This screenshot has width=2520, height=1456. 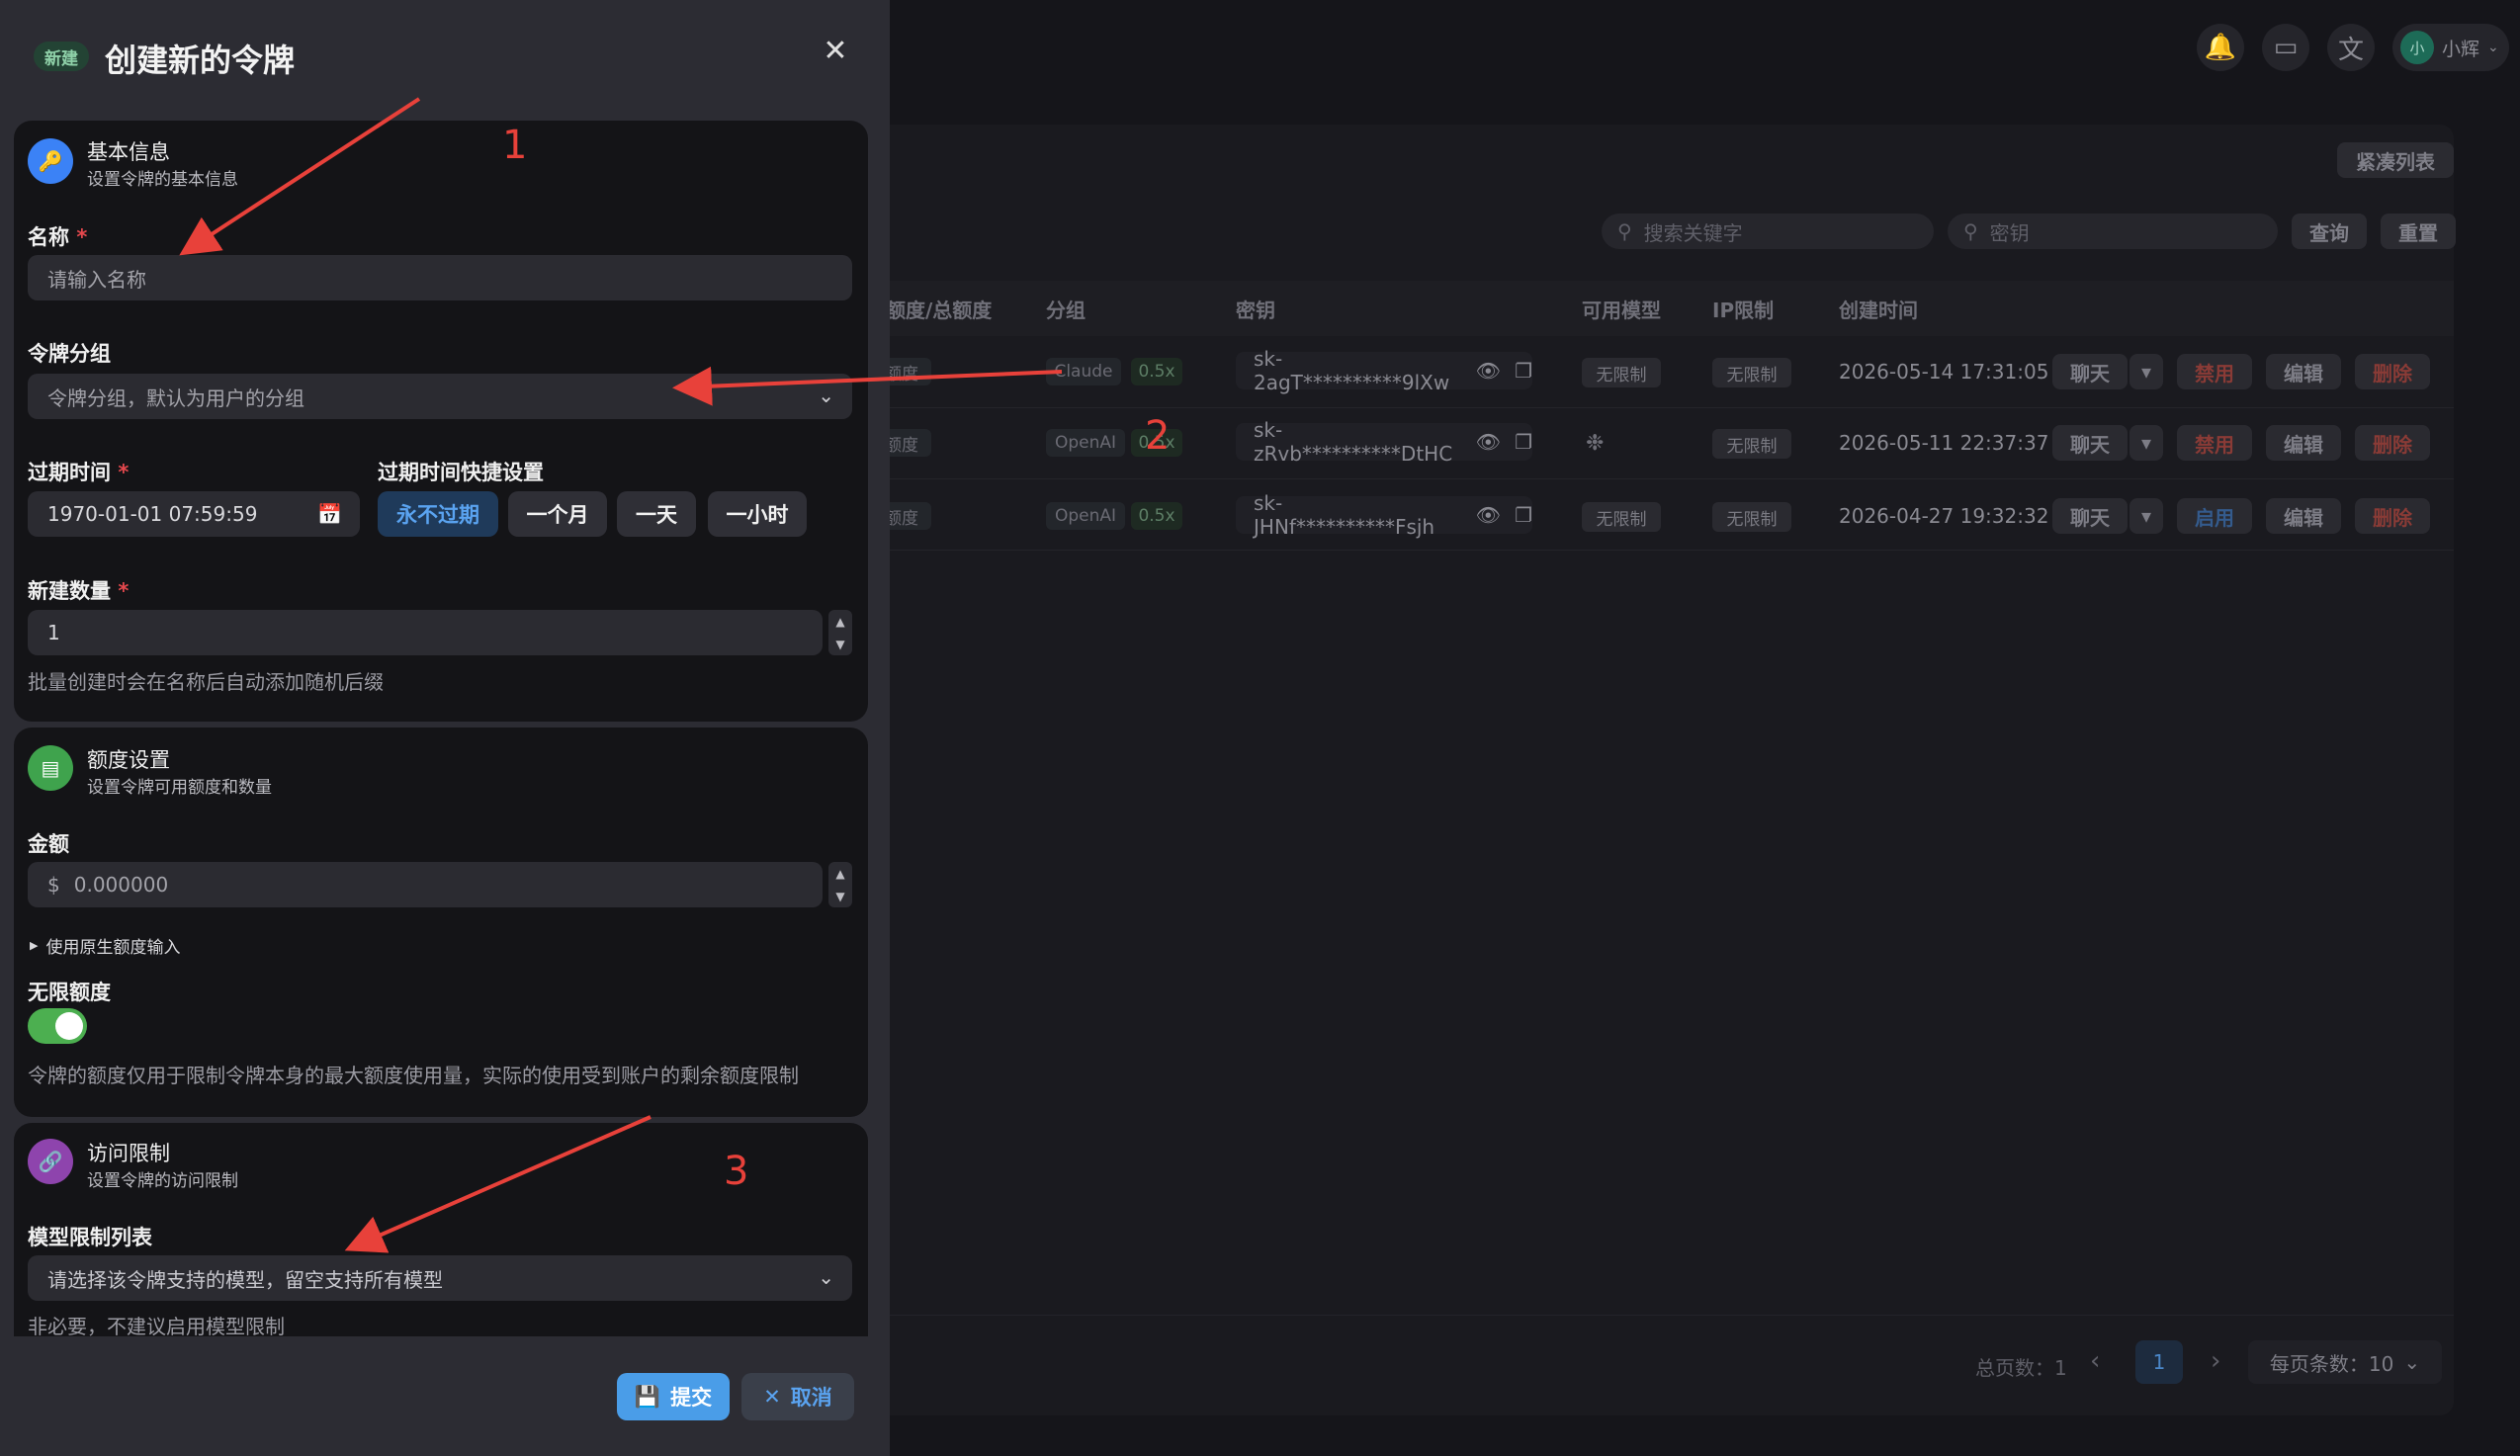 I want to click on cancel-button: ✕ 取消, so click(x=797, y=1396).